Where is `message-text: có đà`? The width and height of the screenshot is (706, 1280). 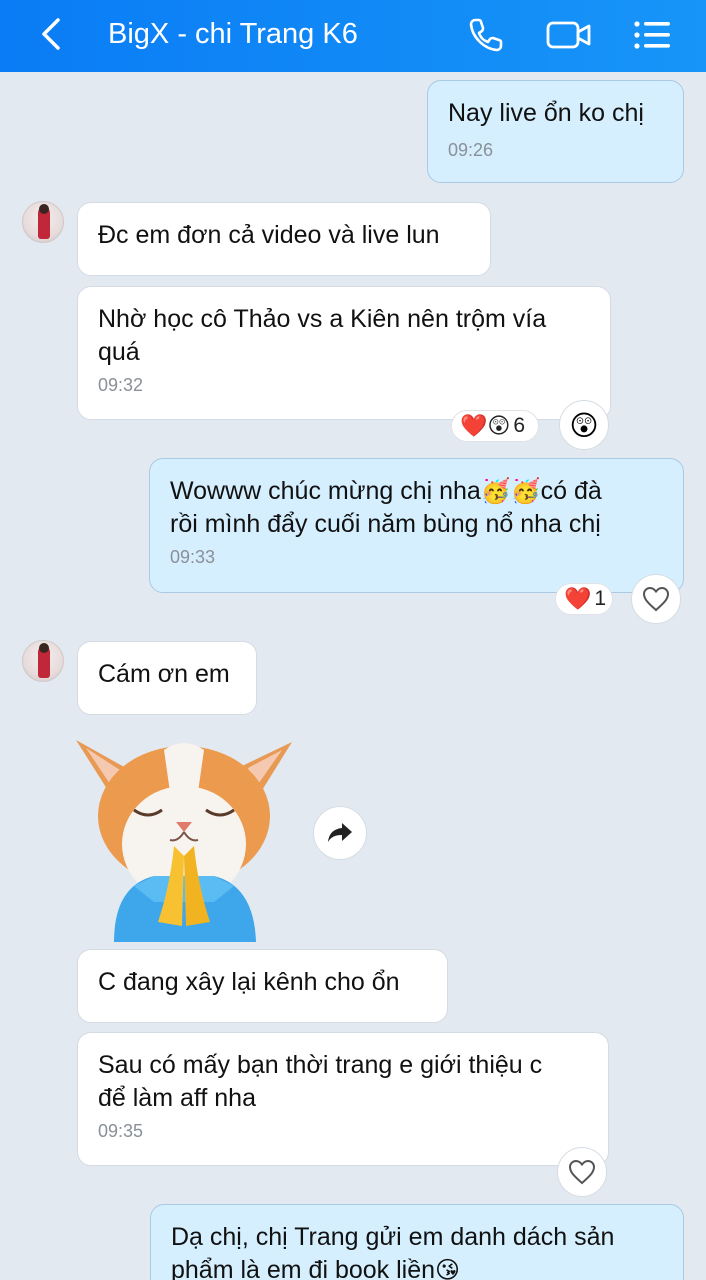 message-text: có đà is located at coordinates (571, 491).